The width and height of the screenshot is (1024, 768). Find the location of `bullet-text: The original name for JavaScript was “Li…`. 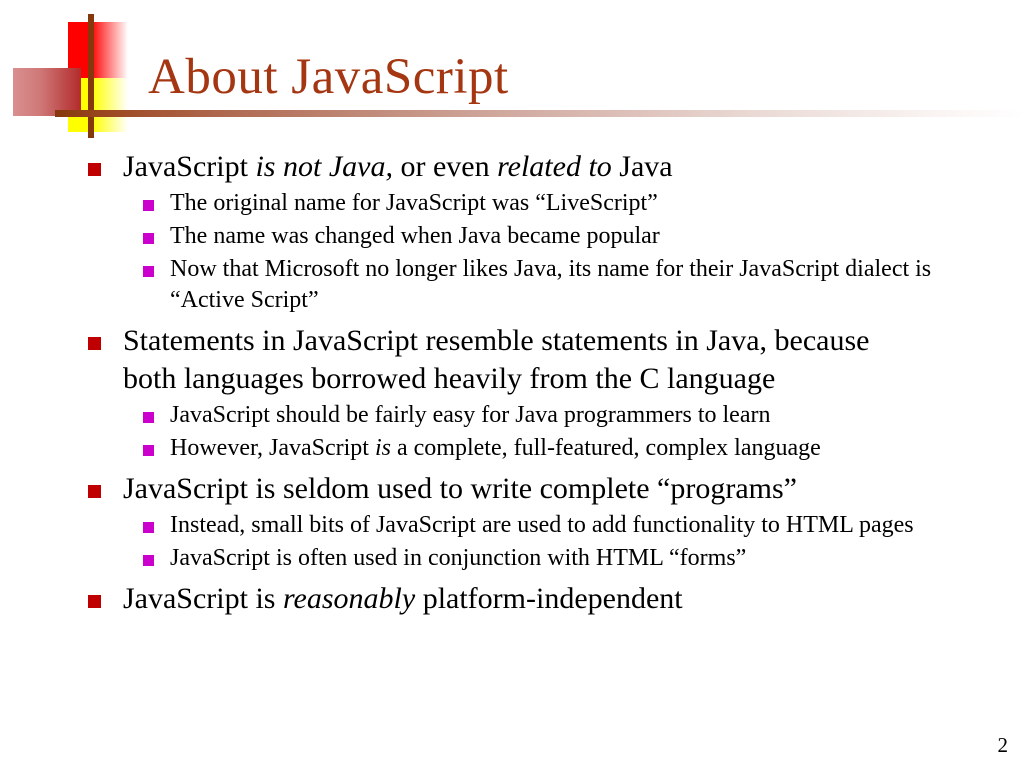

bullet-text: The original name for JavaScript was “Li… is located at coordinates (565, 203).